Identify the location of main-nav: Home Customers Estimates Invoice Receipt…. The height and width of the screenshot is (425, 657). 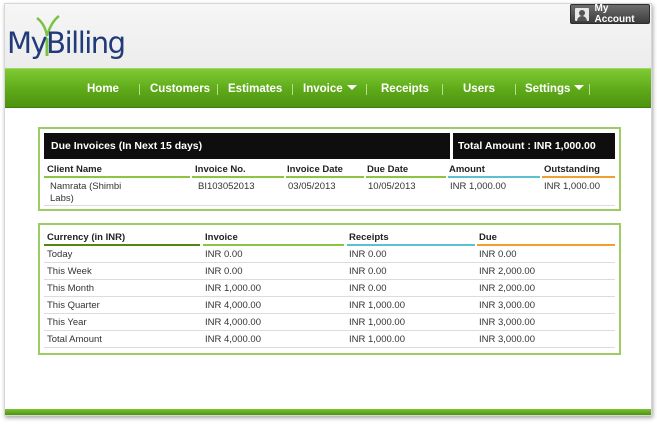
(328, 88).